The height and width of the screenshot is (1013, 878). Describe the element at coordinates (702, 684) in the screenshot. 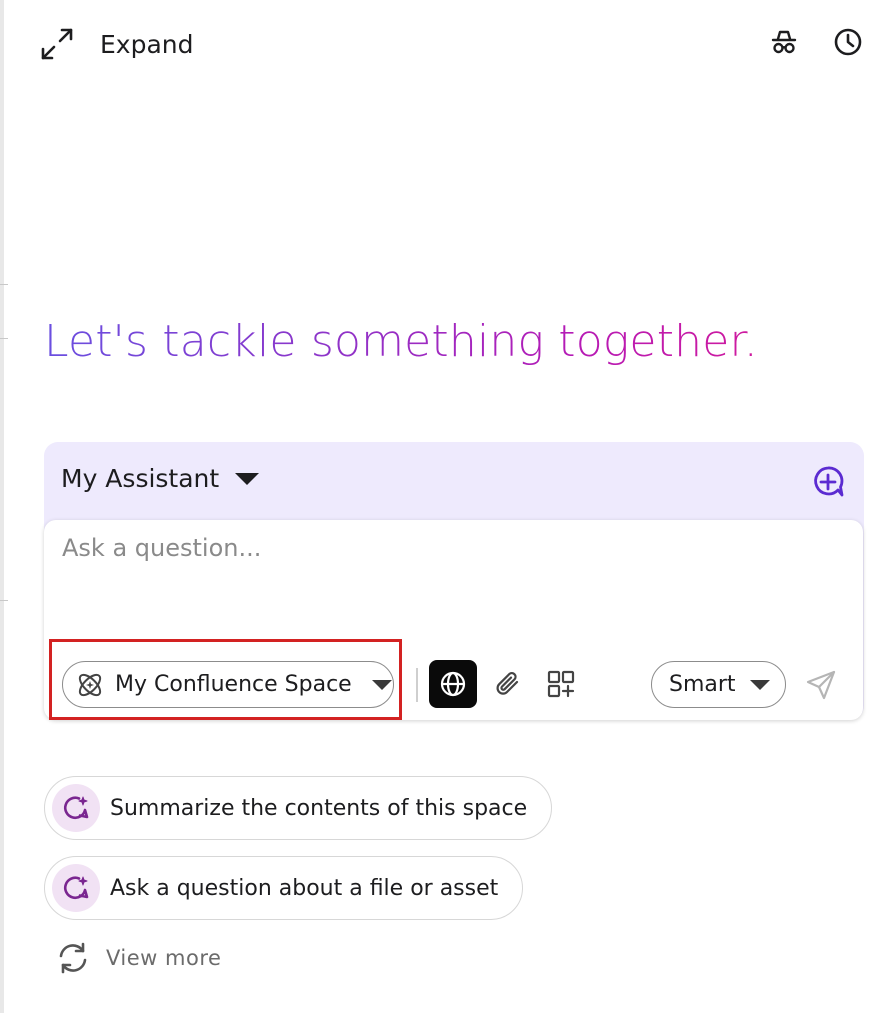

I see `mode-label: Smart` at that location.